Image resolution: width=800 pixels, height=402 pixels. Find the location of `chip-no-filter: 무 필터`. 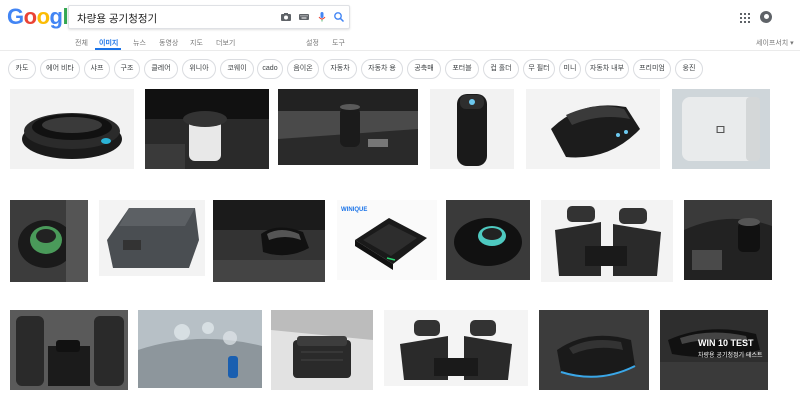

chip-no-filter: 무 필터 is located at coordinates (539, 69).